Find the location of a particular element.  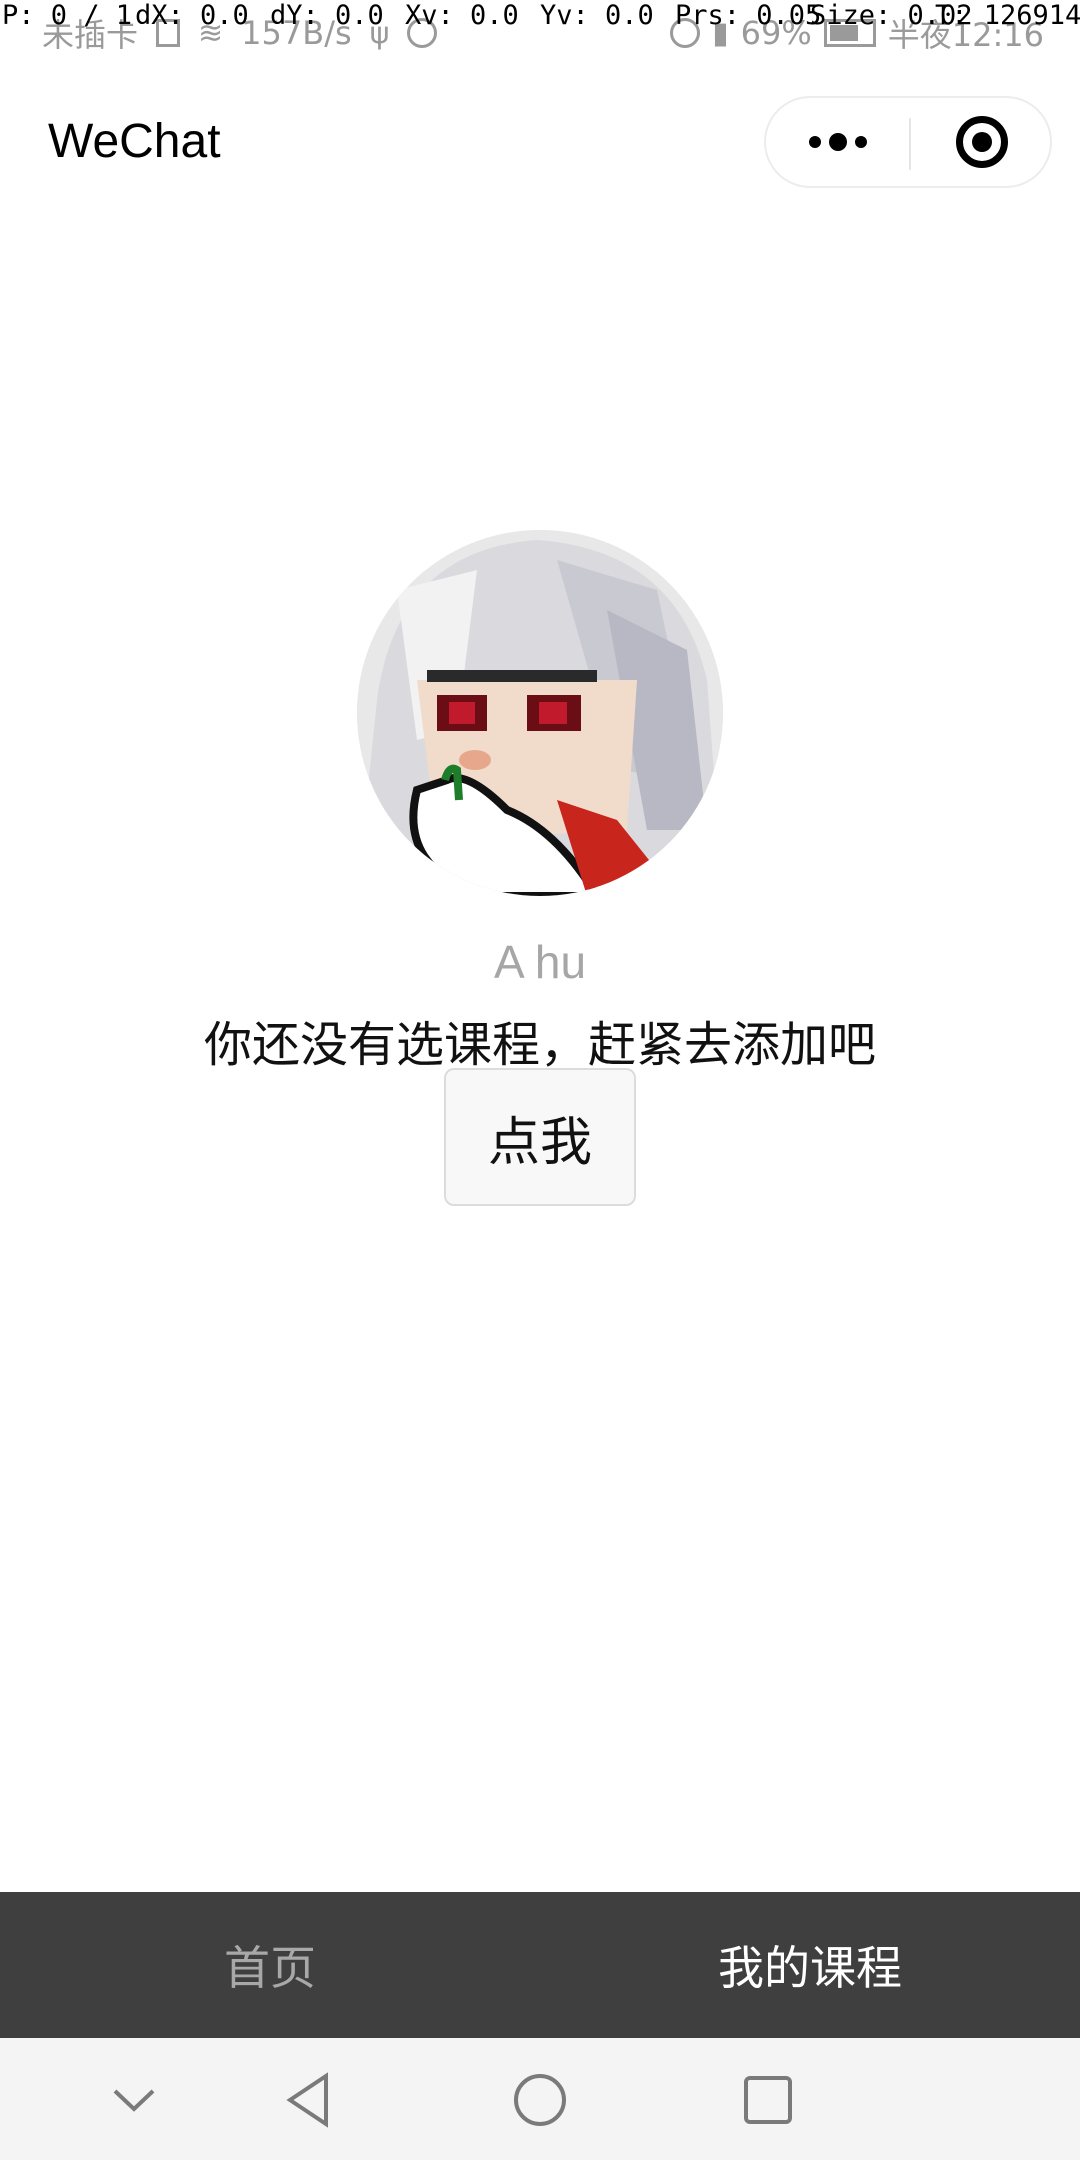

recents-square-icon is located at coordinates (768, 2100).